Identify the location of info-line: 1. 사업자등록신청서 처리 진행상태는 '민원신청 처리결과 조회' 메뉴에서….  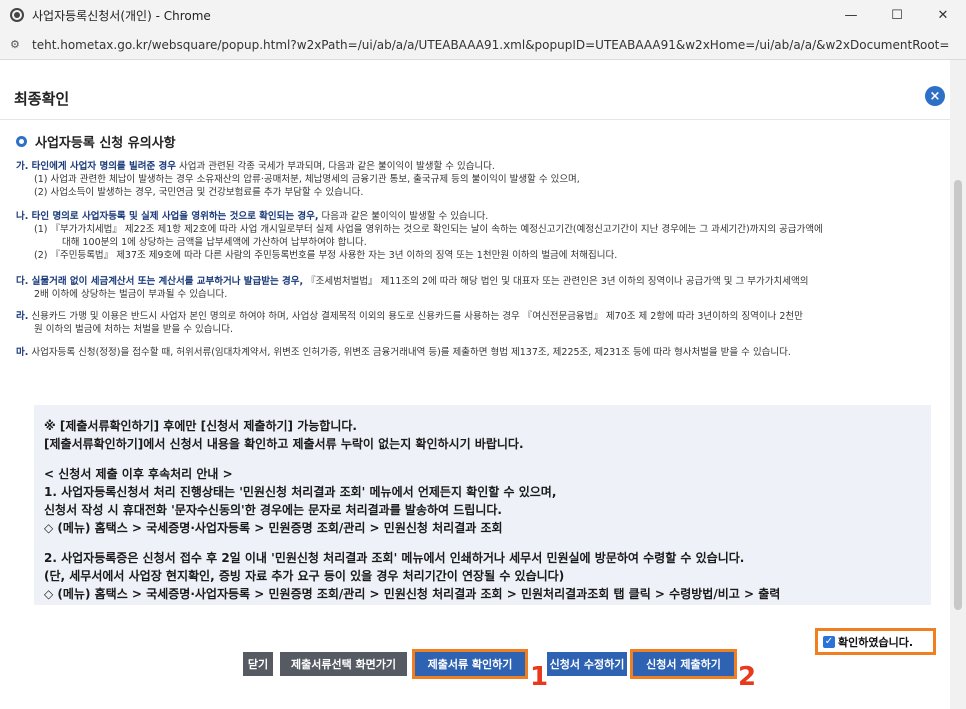
(300, 492).